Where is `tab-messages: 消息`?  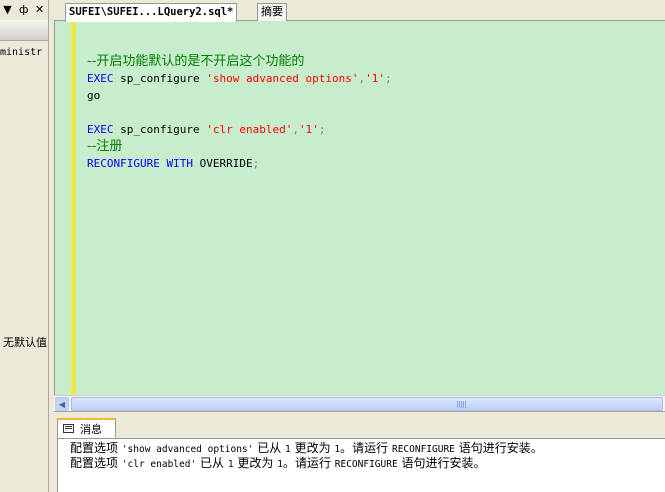 tab-messages: 消息 is located at coordinates (86, 428).